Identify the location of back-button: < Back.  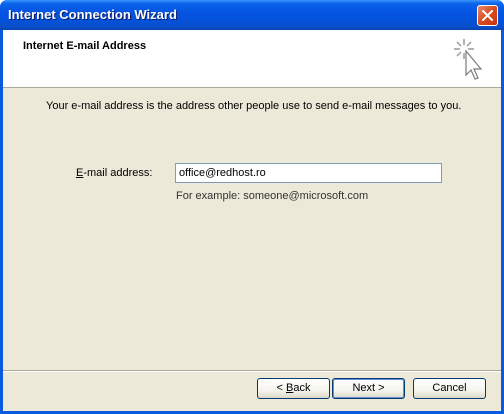
(293, 388).